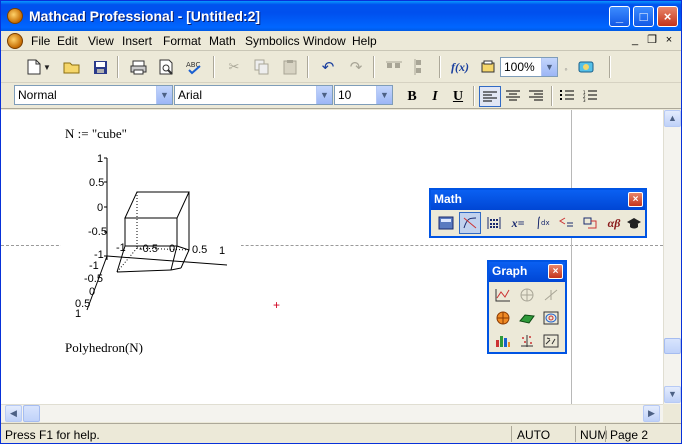 The width and height of the screenshot is (682, 444). I want to click on underline-button: U, so click(458, 96).